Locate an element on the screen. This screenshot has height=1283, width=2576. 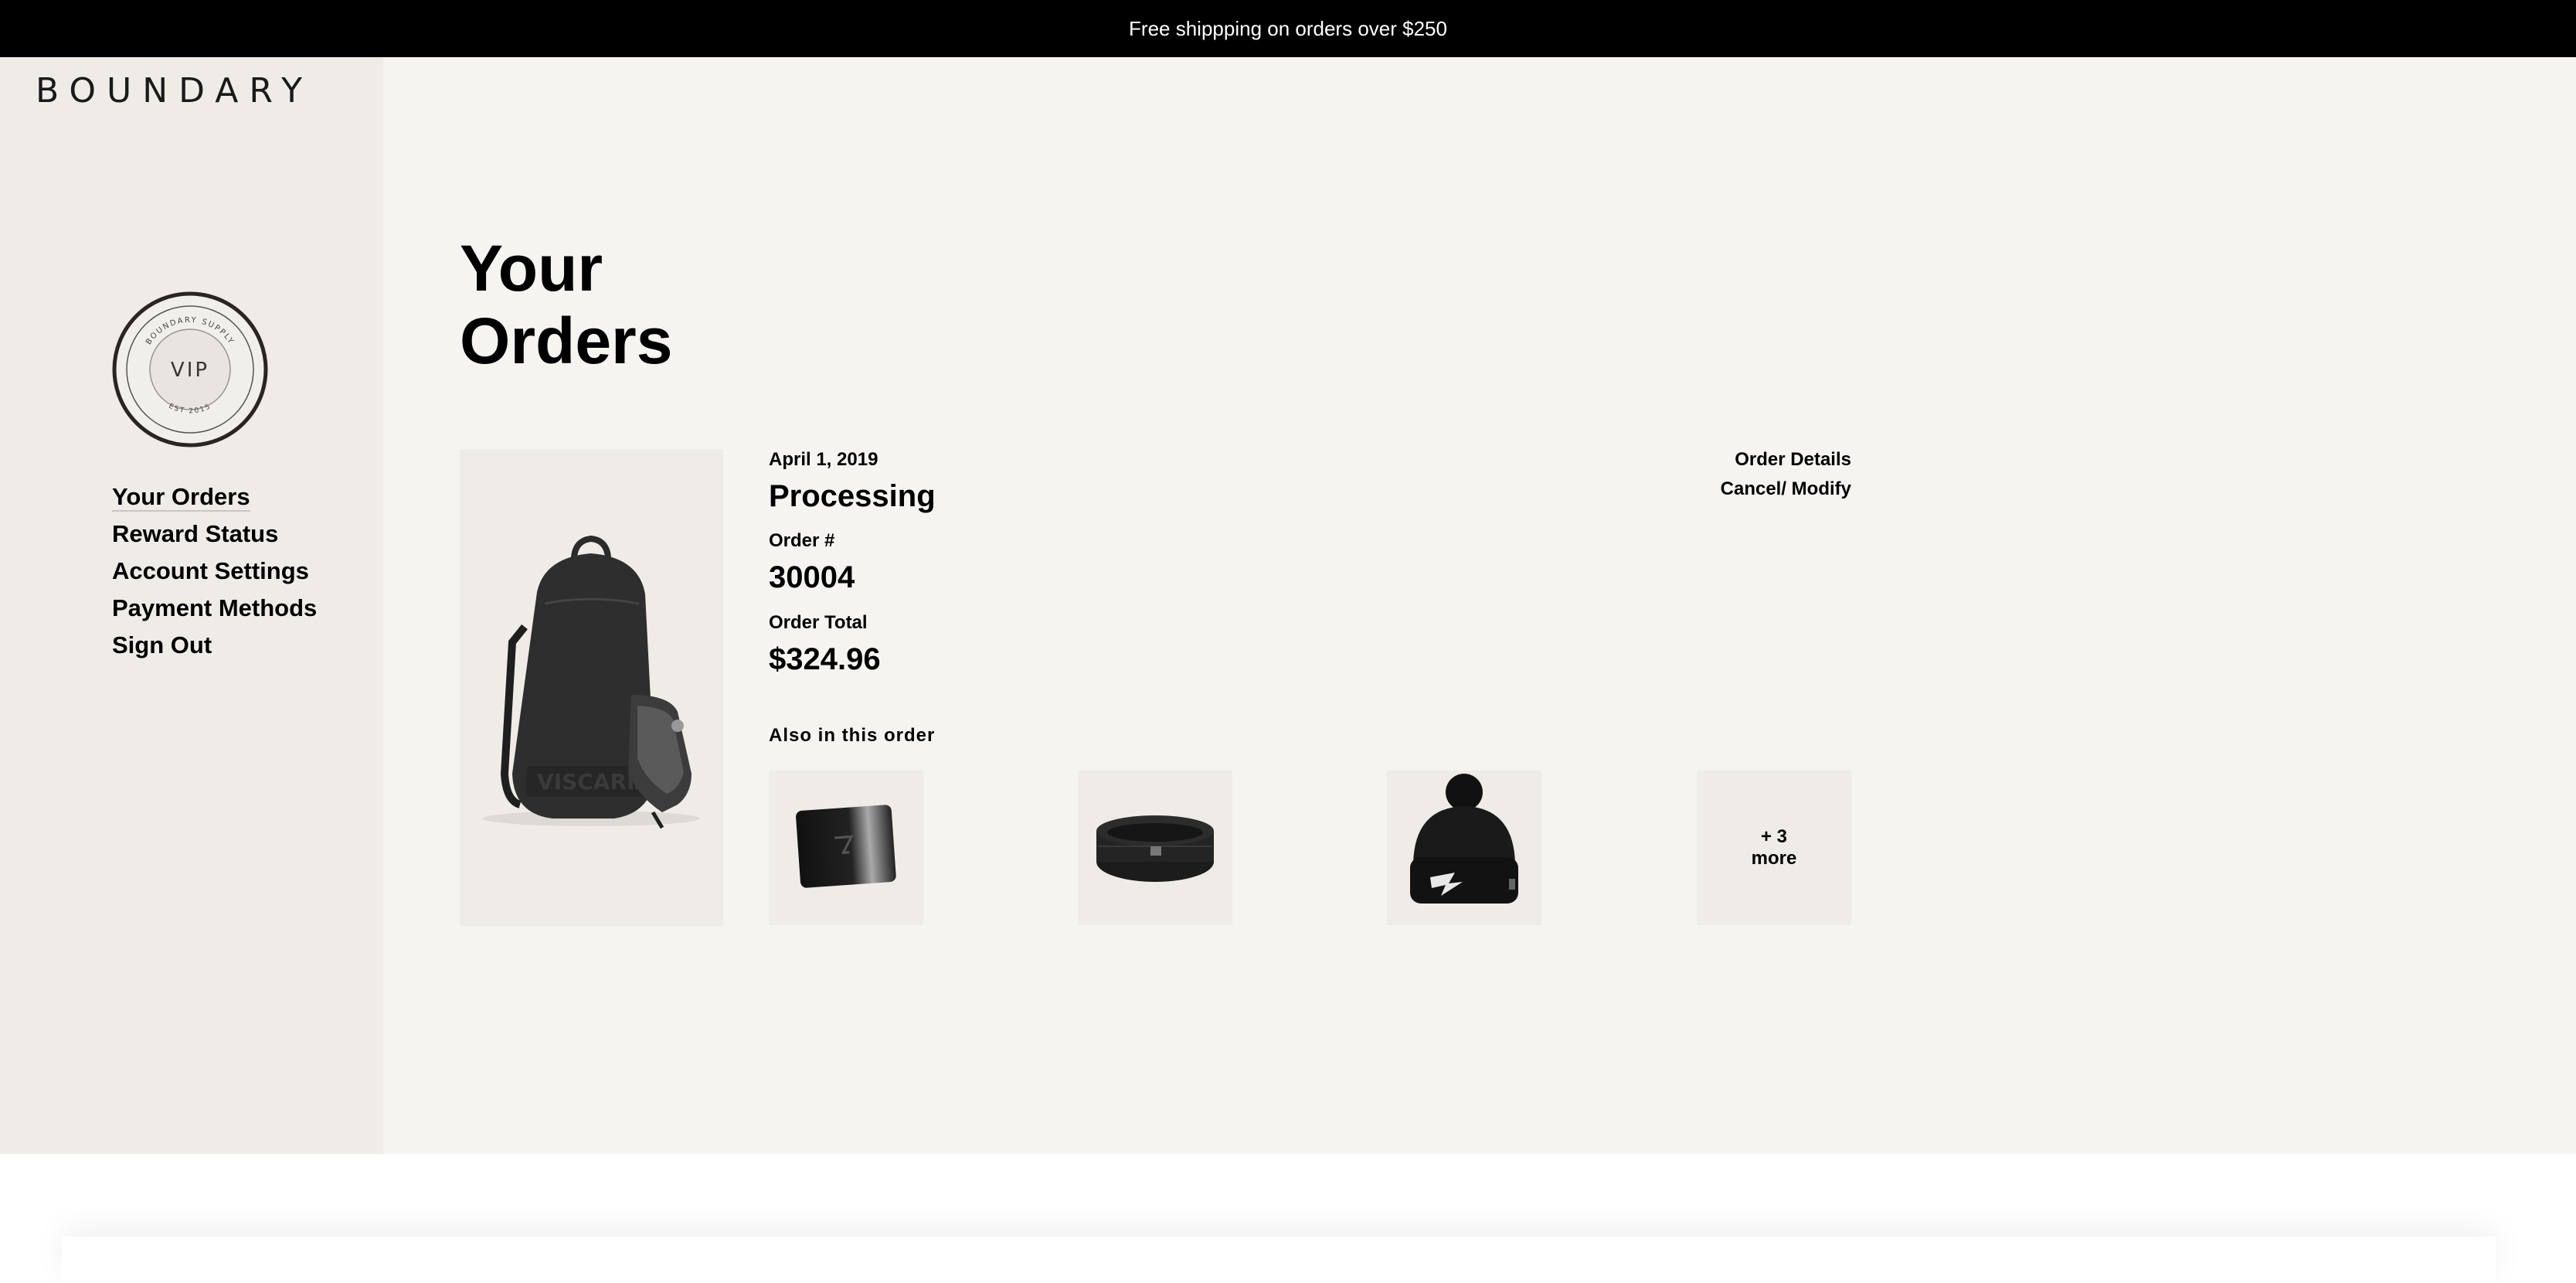
order-total: $324.96 is located at coordinates (825, 659).